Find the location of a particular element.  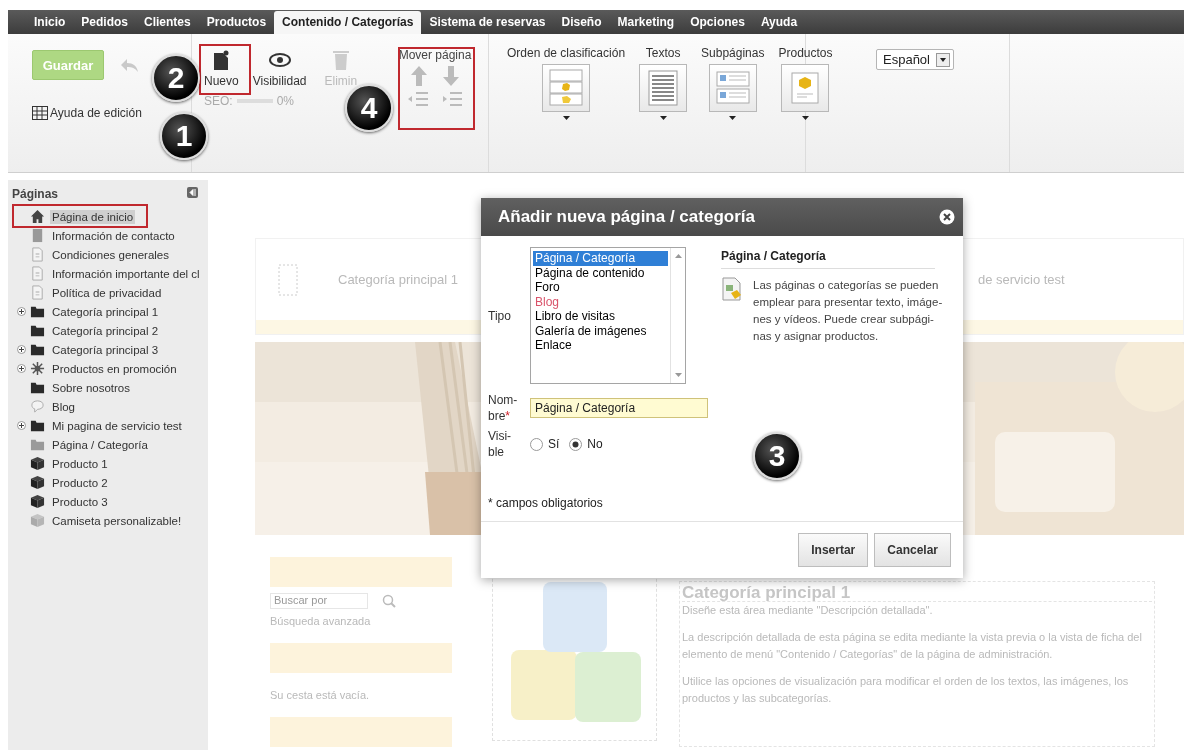

page-heading: Categoría principal 1 is located at coordinates (917, 593).